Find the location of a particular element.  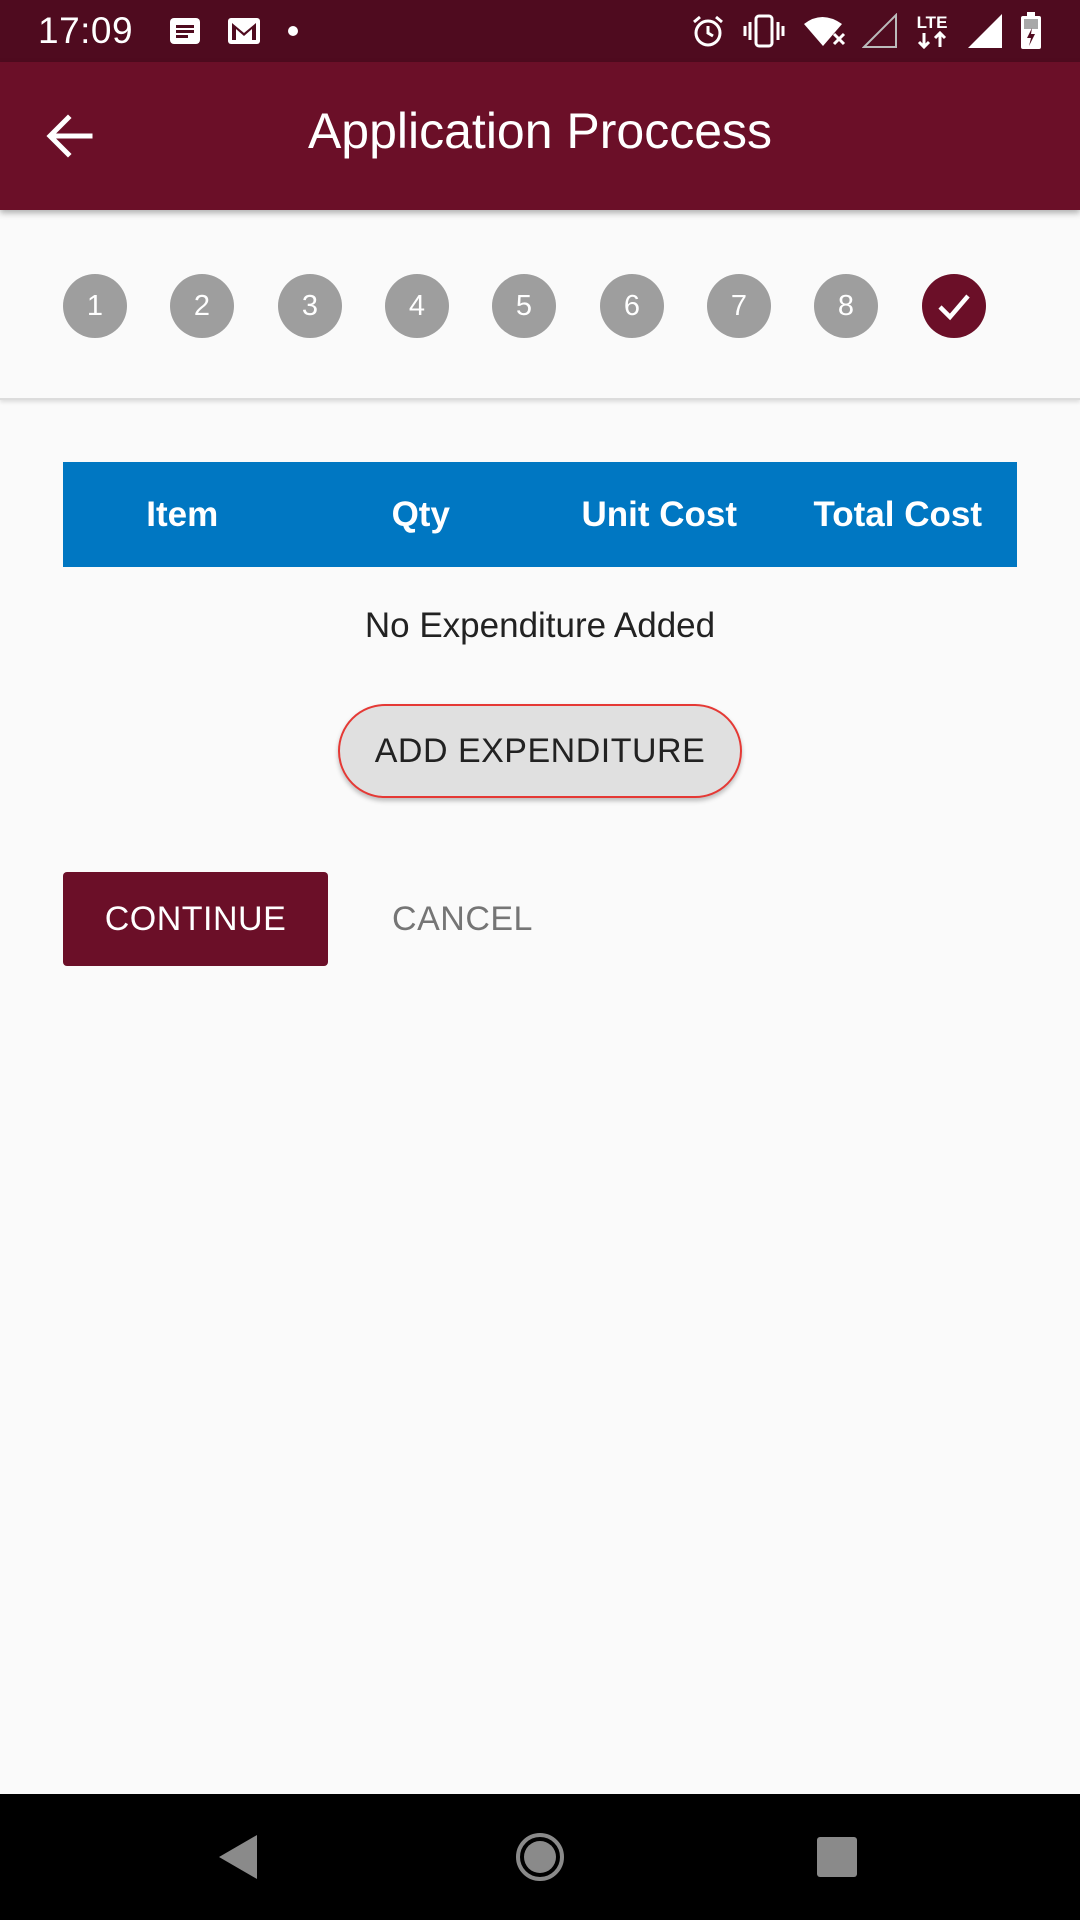

step-6: 6 is located at coordinates (632, 306).